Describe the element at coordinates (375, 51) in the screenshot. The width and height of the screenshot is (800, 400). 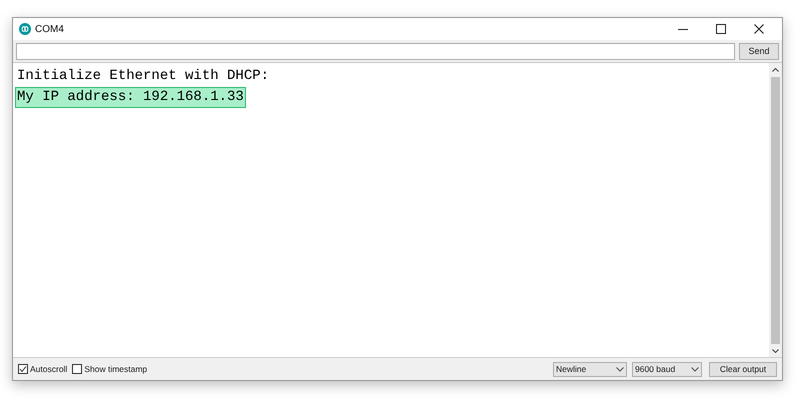
I see `message-input-field` at that location.